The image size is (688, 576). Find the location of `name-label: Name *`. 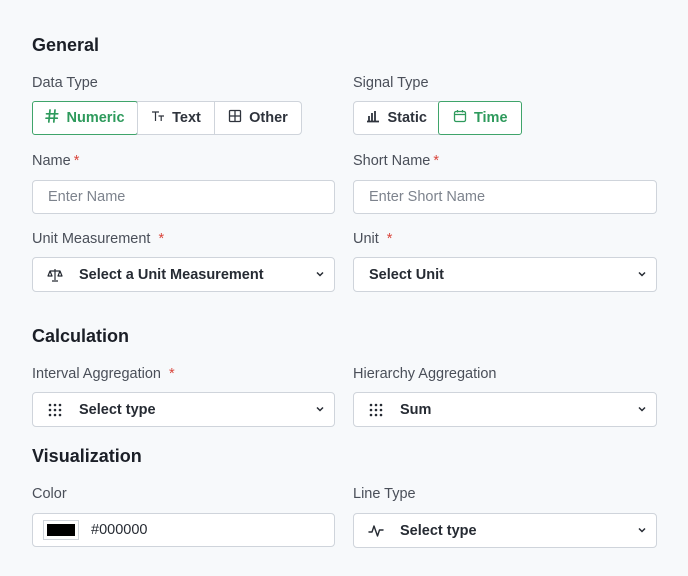

name-label: Name * is located at coordinates (56, 161).